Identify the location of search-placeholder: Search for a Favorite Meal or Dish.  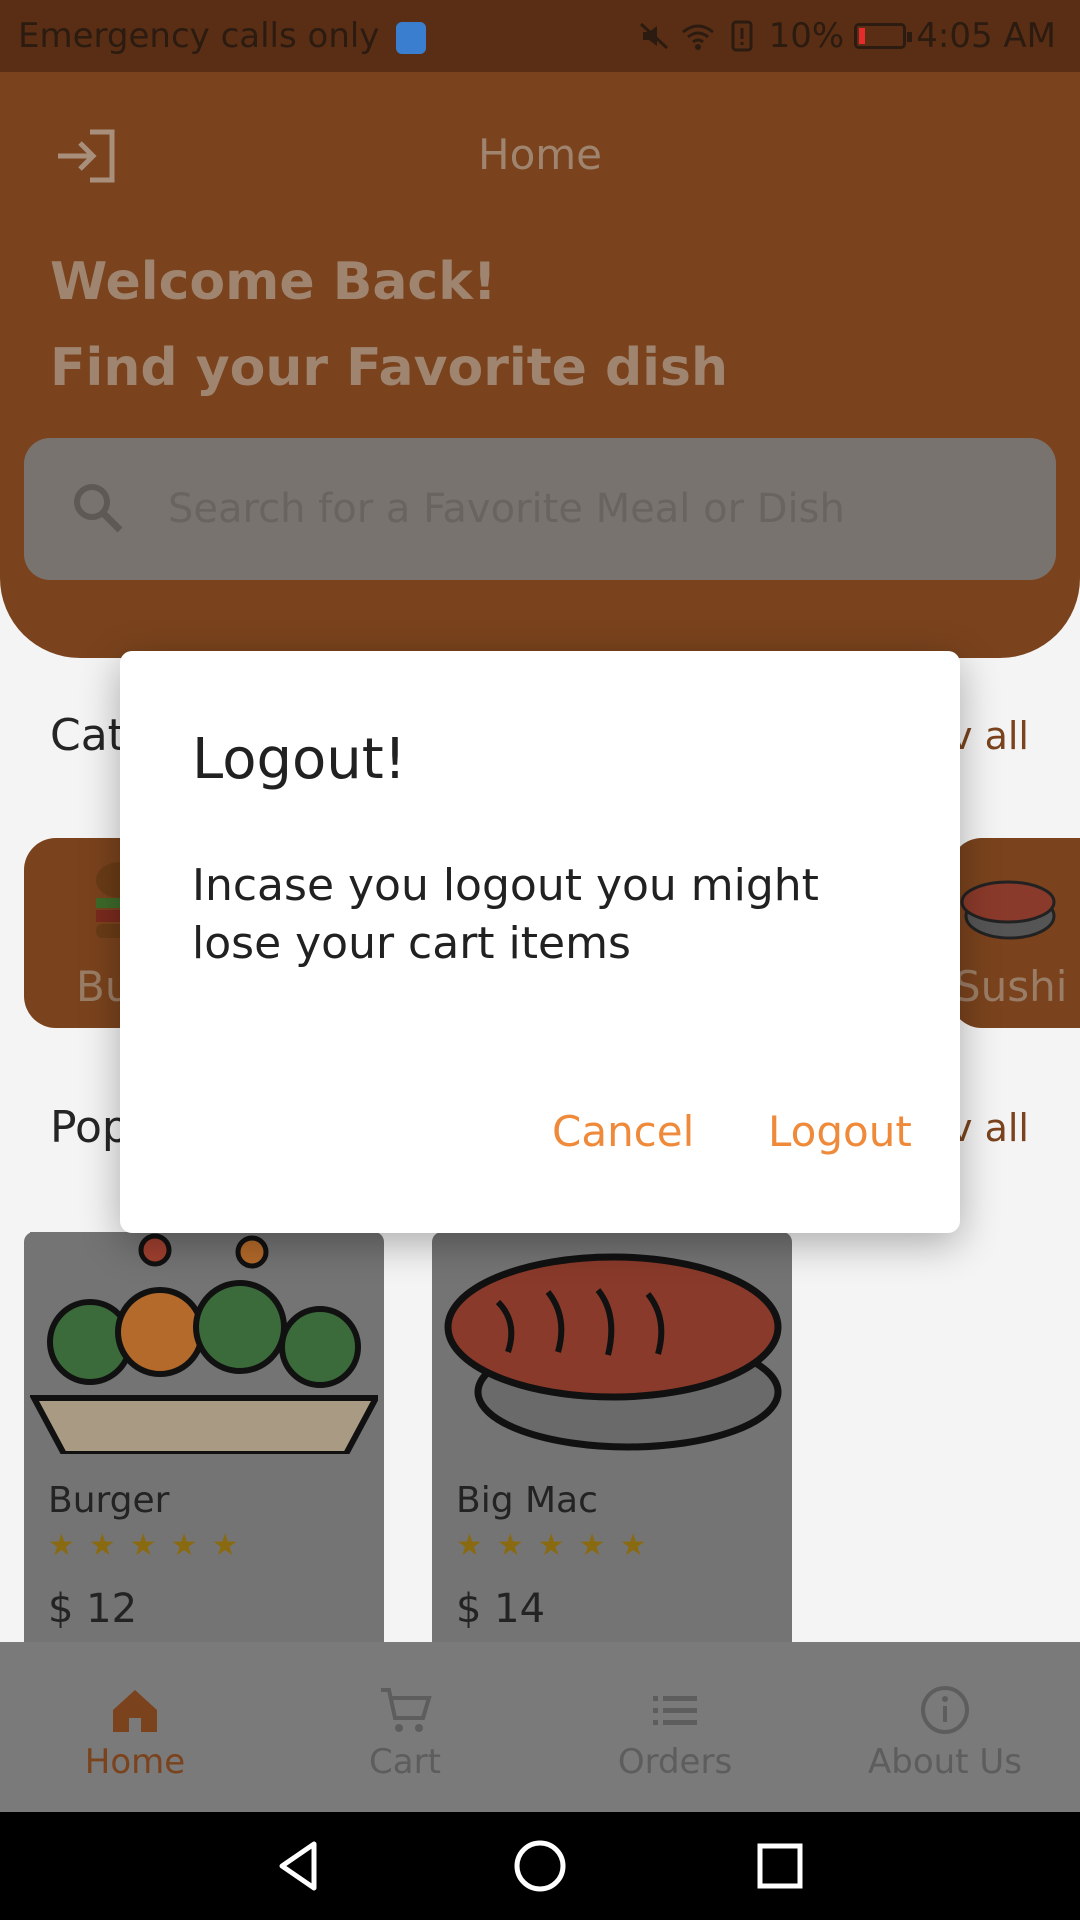
(506, 509).